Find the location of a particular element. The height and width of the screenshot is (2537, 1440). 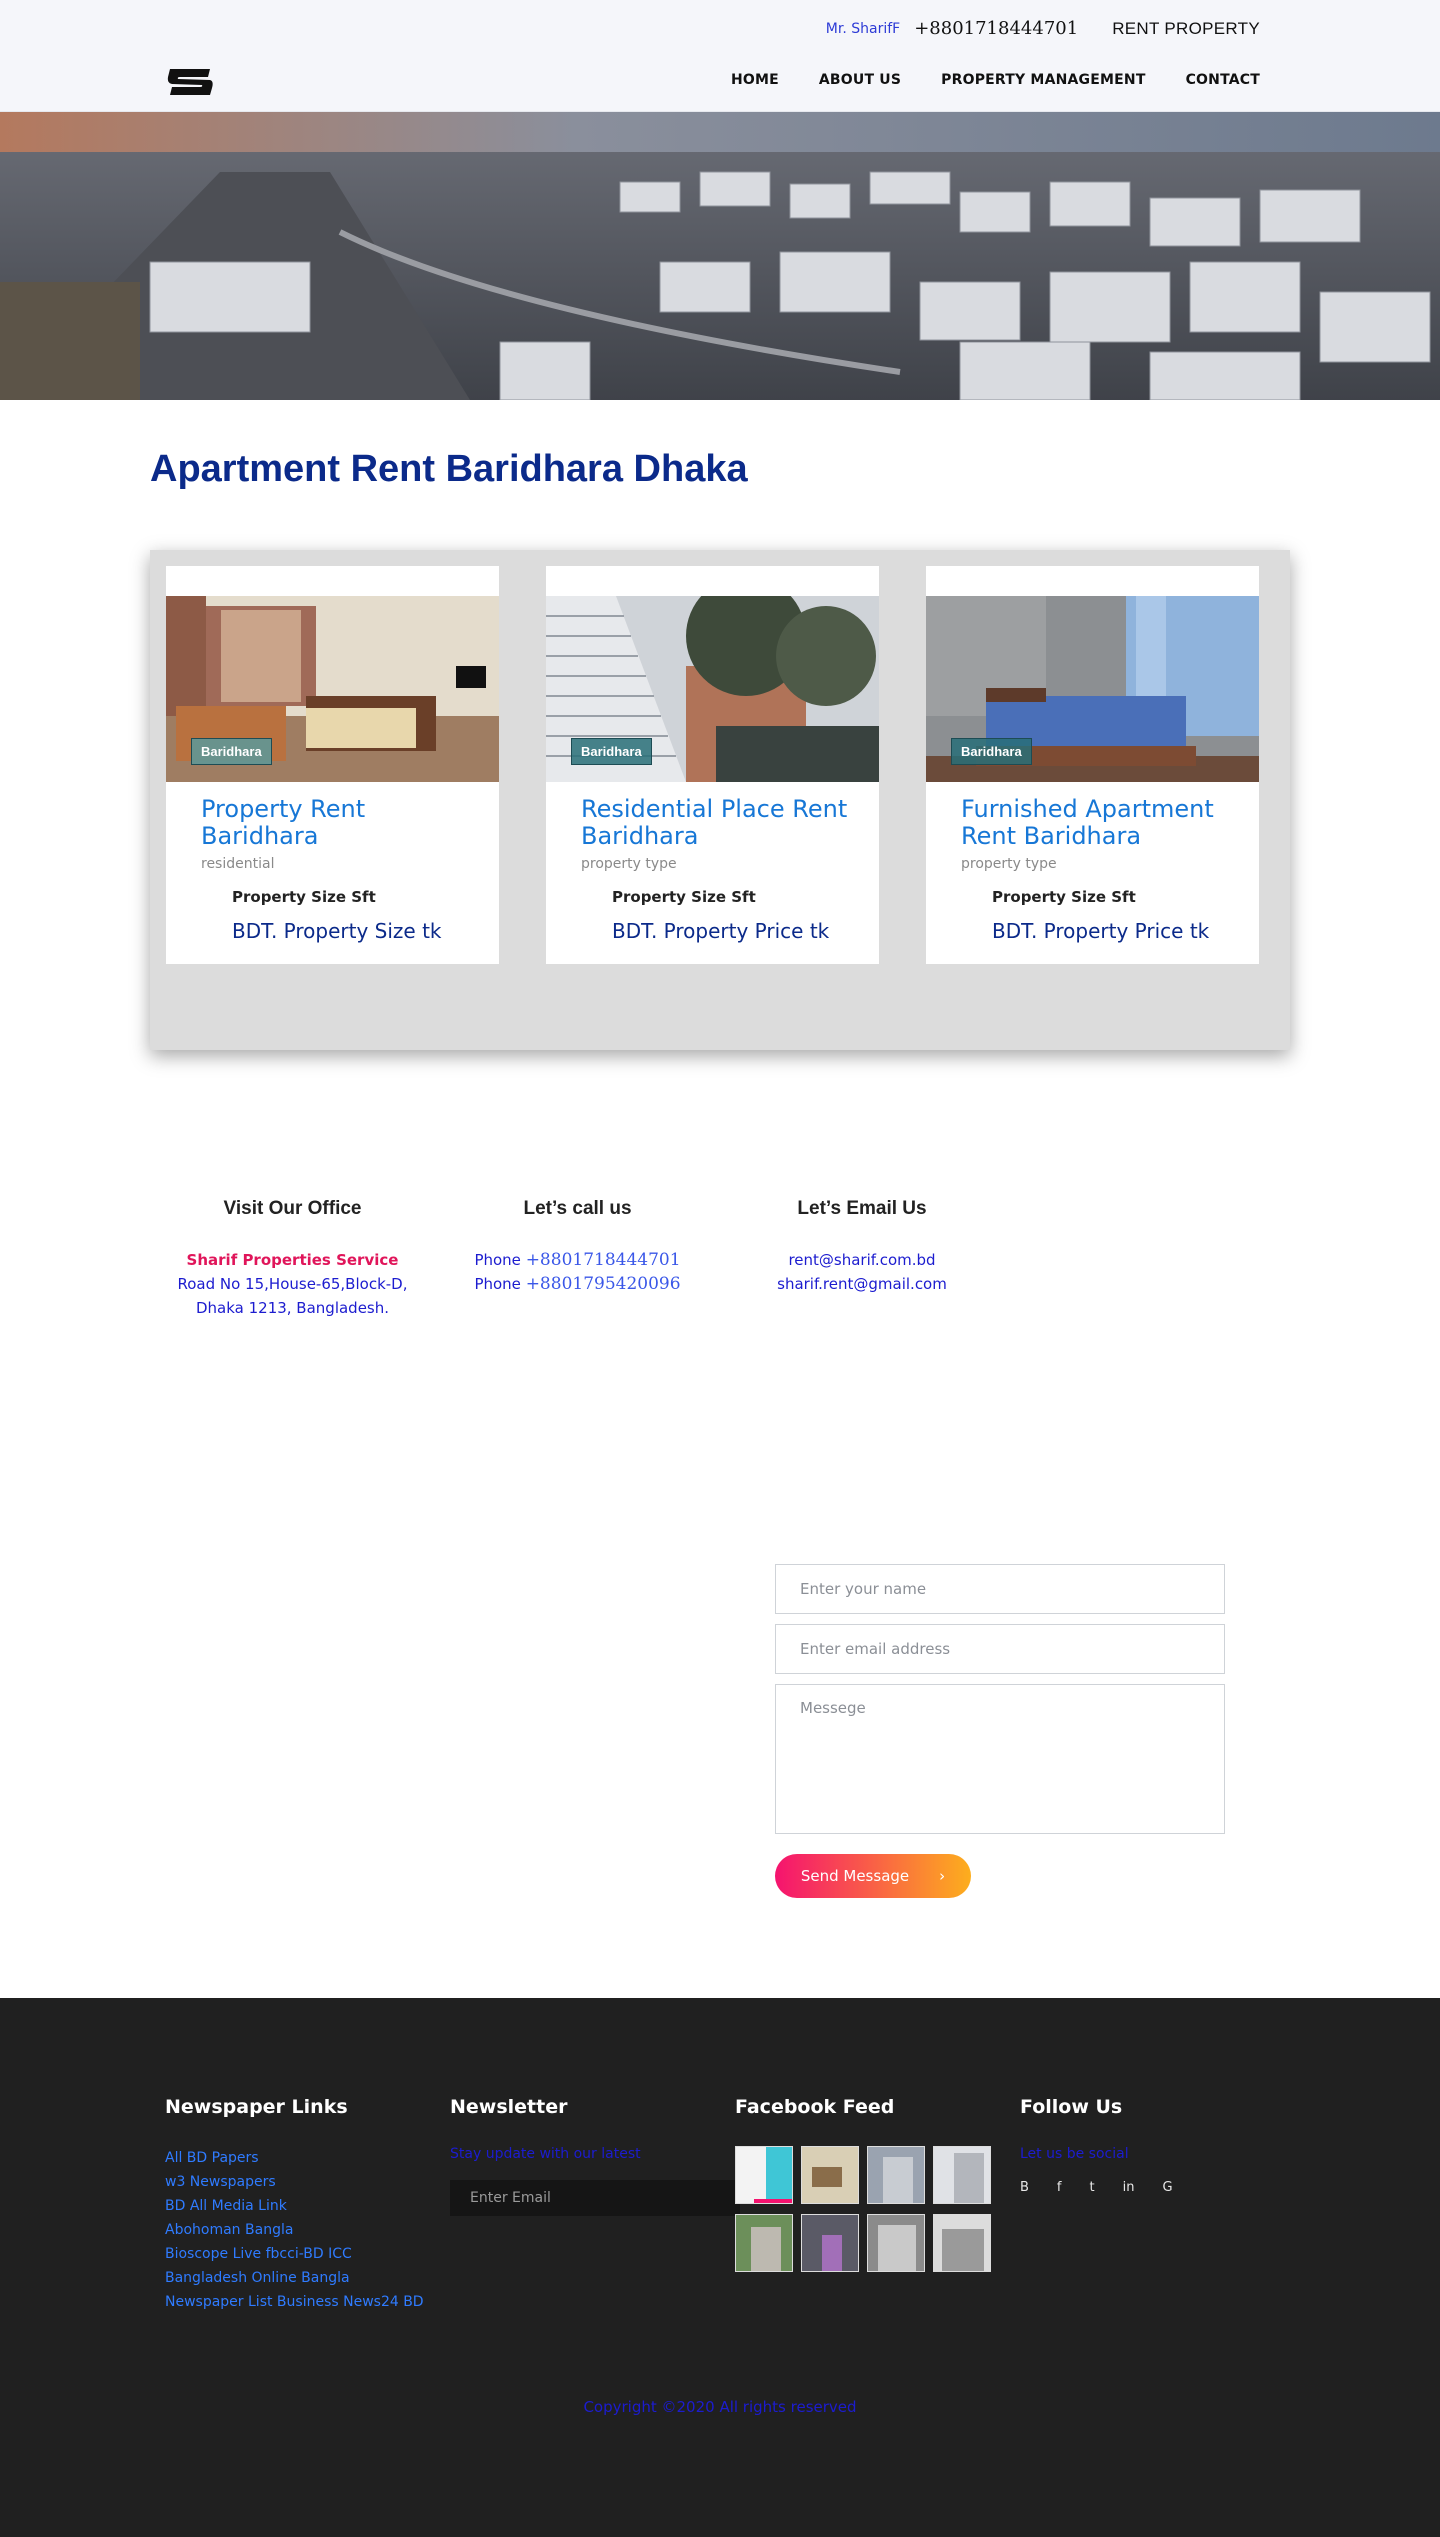

newsletter-text: Stay update with our latest is located at coordinates (545, 2154).